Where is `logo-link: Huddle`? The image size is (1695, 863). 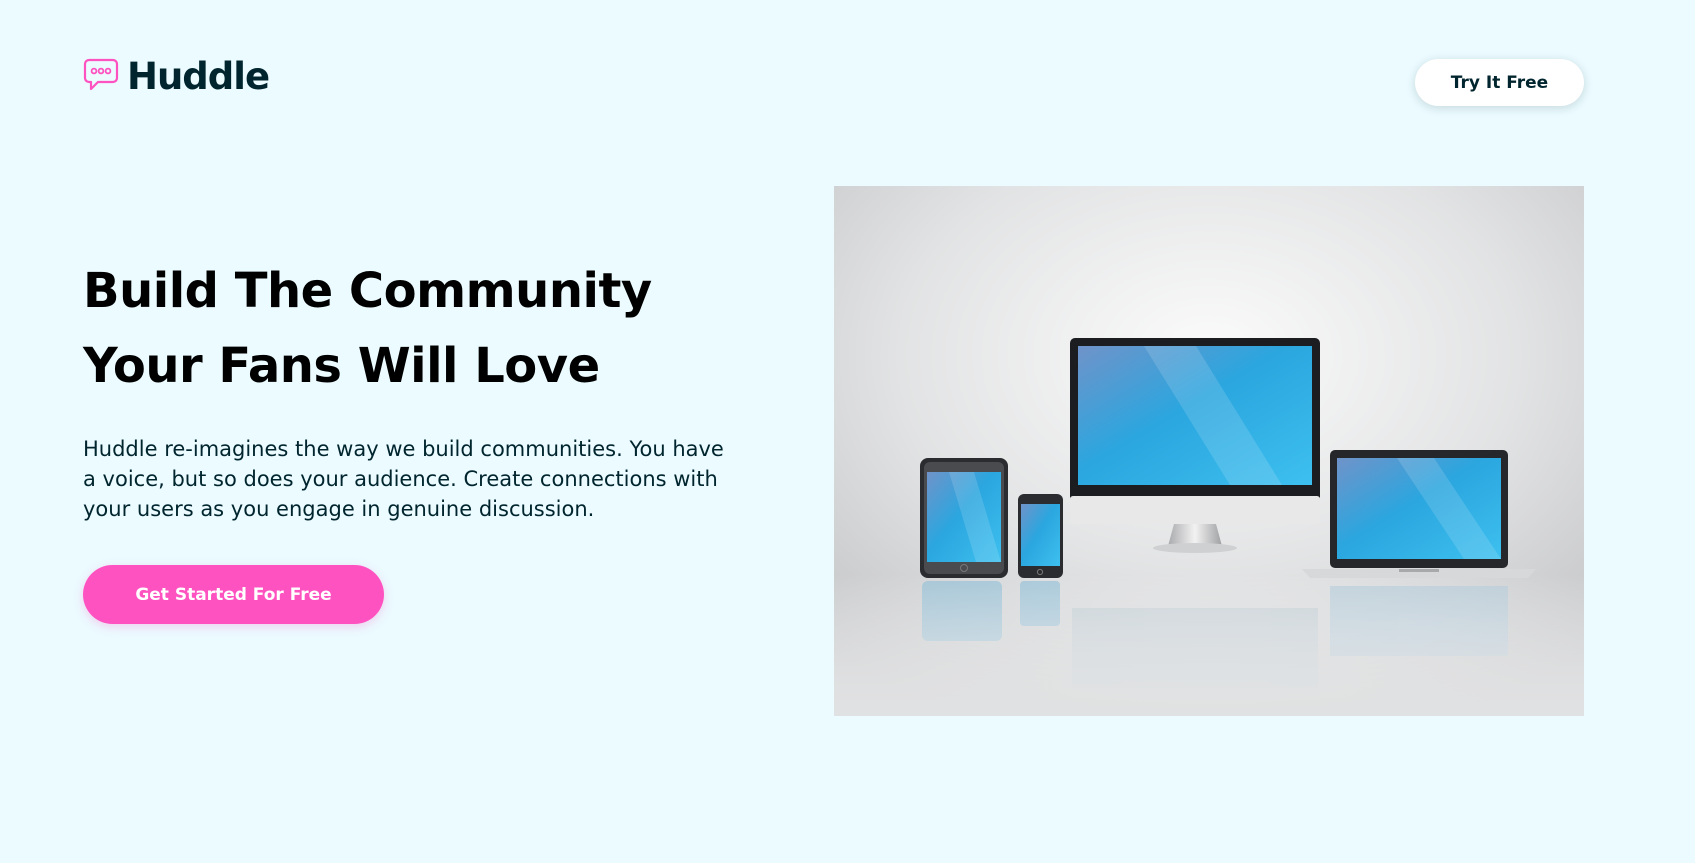
logo-link: Huddle is located at coordinates (176, 76).